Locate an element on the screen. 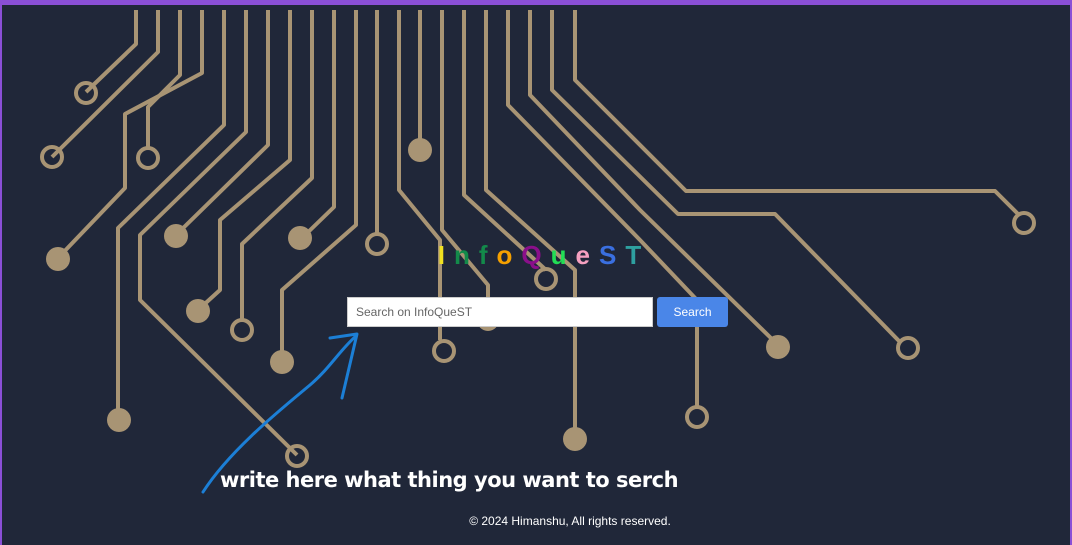 The width and height of the screenshot is (1072, 545). logo-letter: o is located at coordinates (505, 254).